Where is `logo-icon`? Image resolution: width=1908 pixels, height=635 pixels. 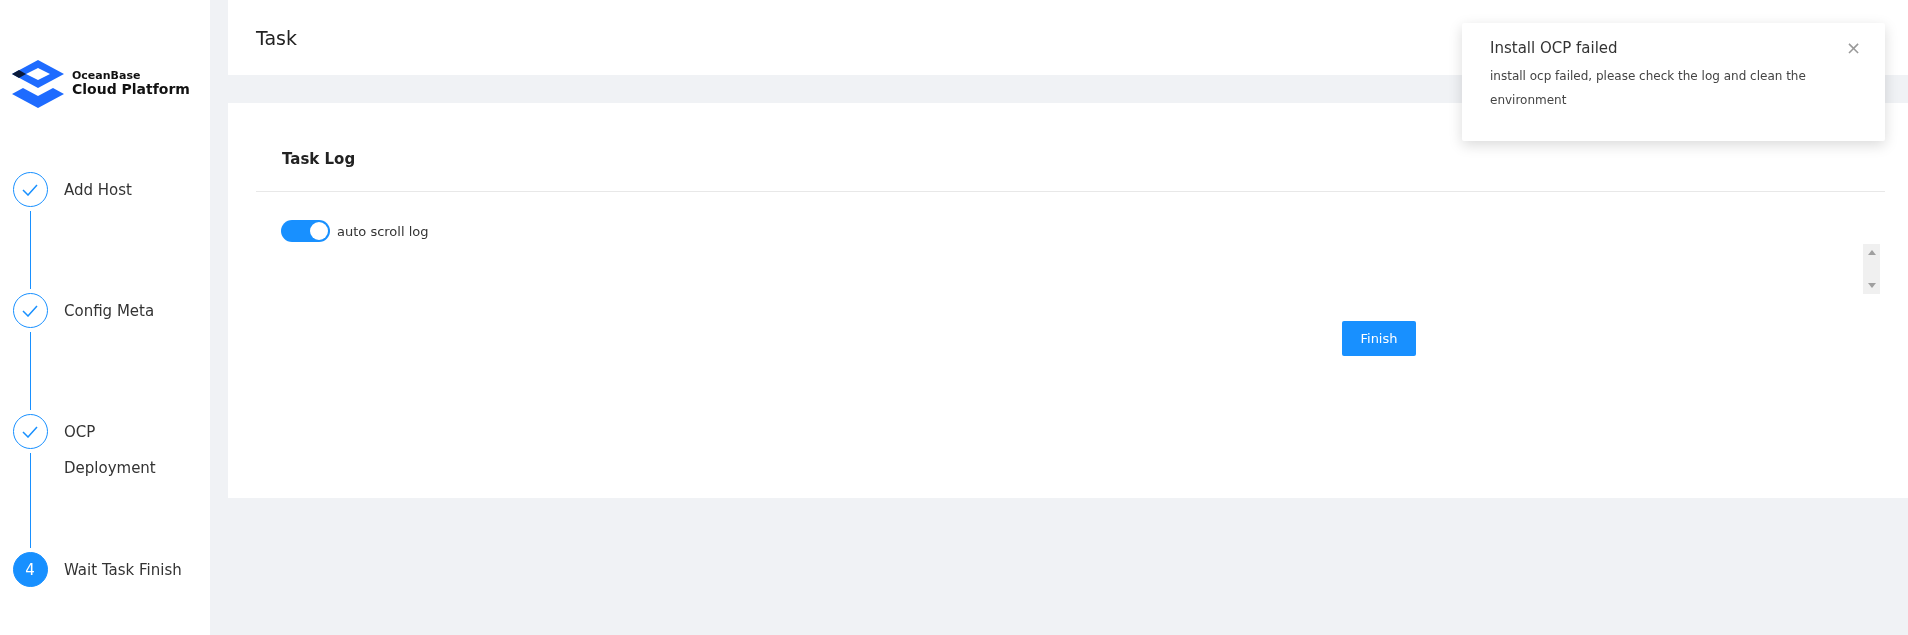
logo-icon is located at coordinates (38, 84).